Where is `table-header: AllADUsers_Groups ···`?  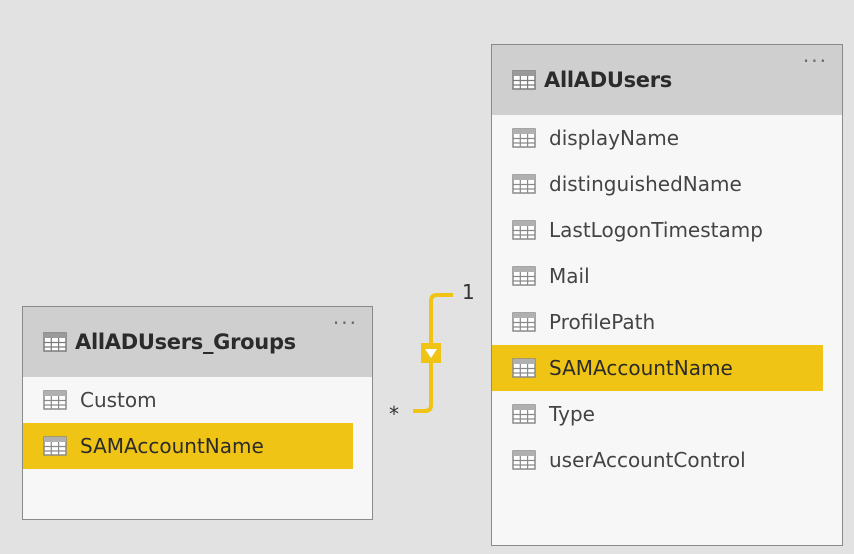
table-header: AllADUsers_Groups ··· is located at coordinates (197, 342).